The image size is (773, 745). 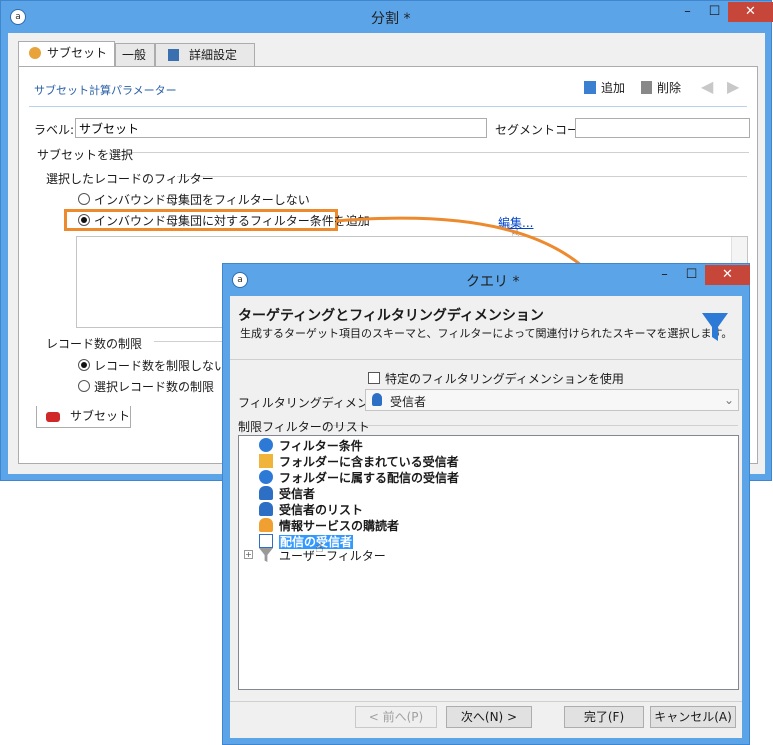 What do you see at coordinates (408, 402) in the screenshot?
I see `dimension-value: 受信者` at bounding box center [408, 402].